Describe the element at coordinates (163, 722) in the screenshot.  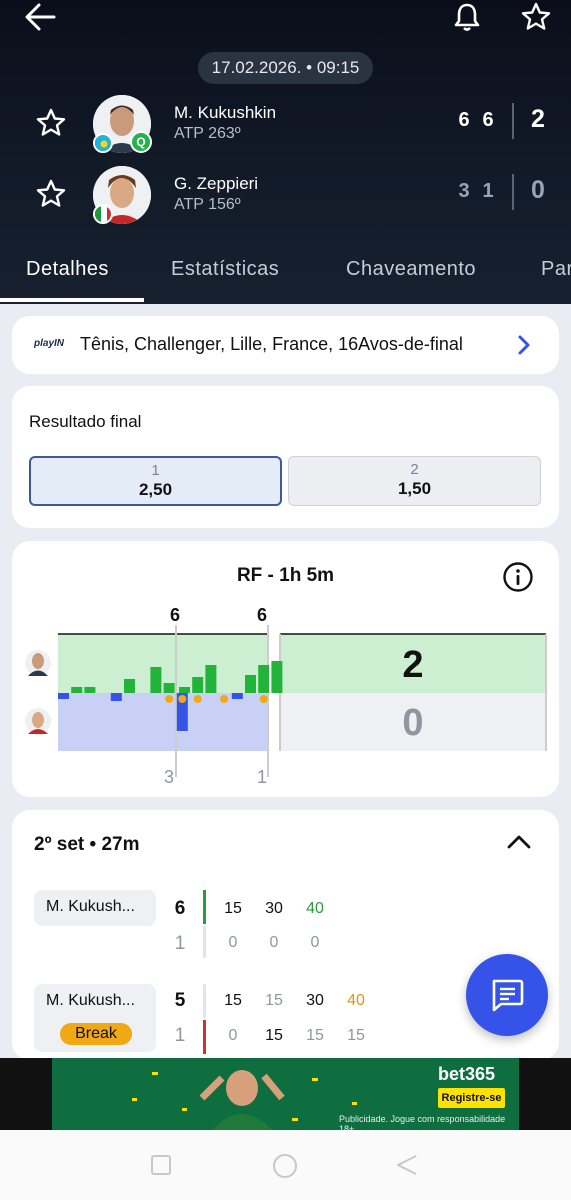
I see `p2-area` at that location.